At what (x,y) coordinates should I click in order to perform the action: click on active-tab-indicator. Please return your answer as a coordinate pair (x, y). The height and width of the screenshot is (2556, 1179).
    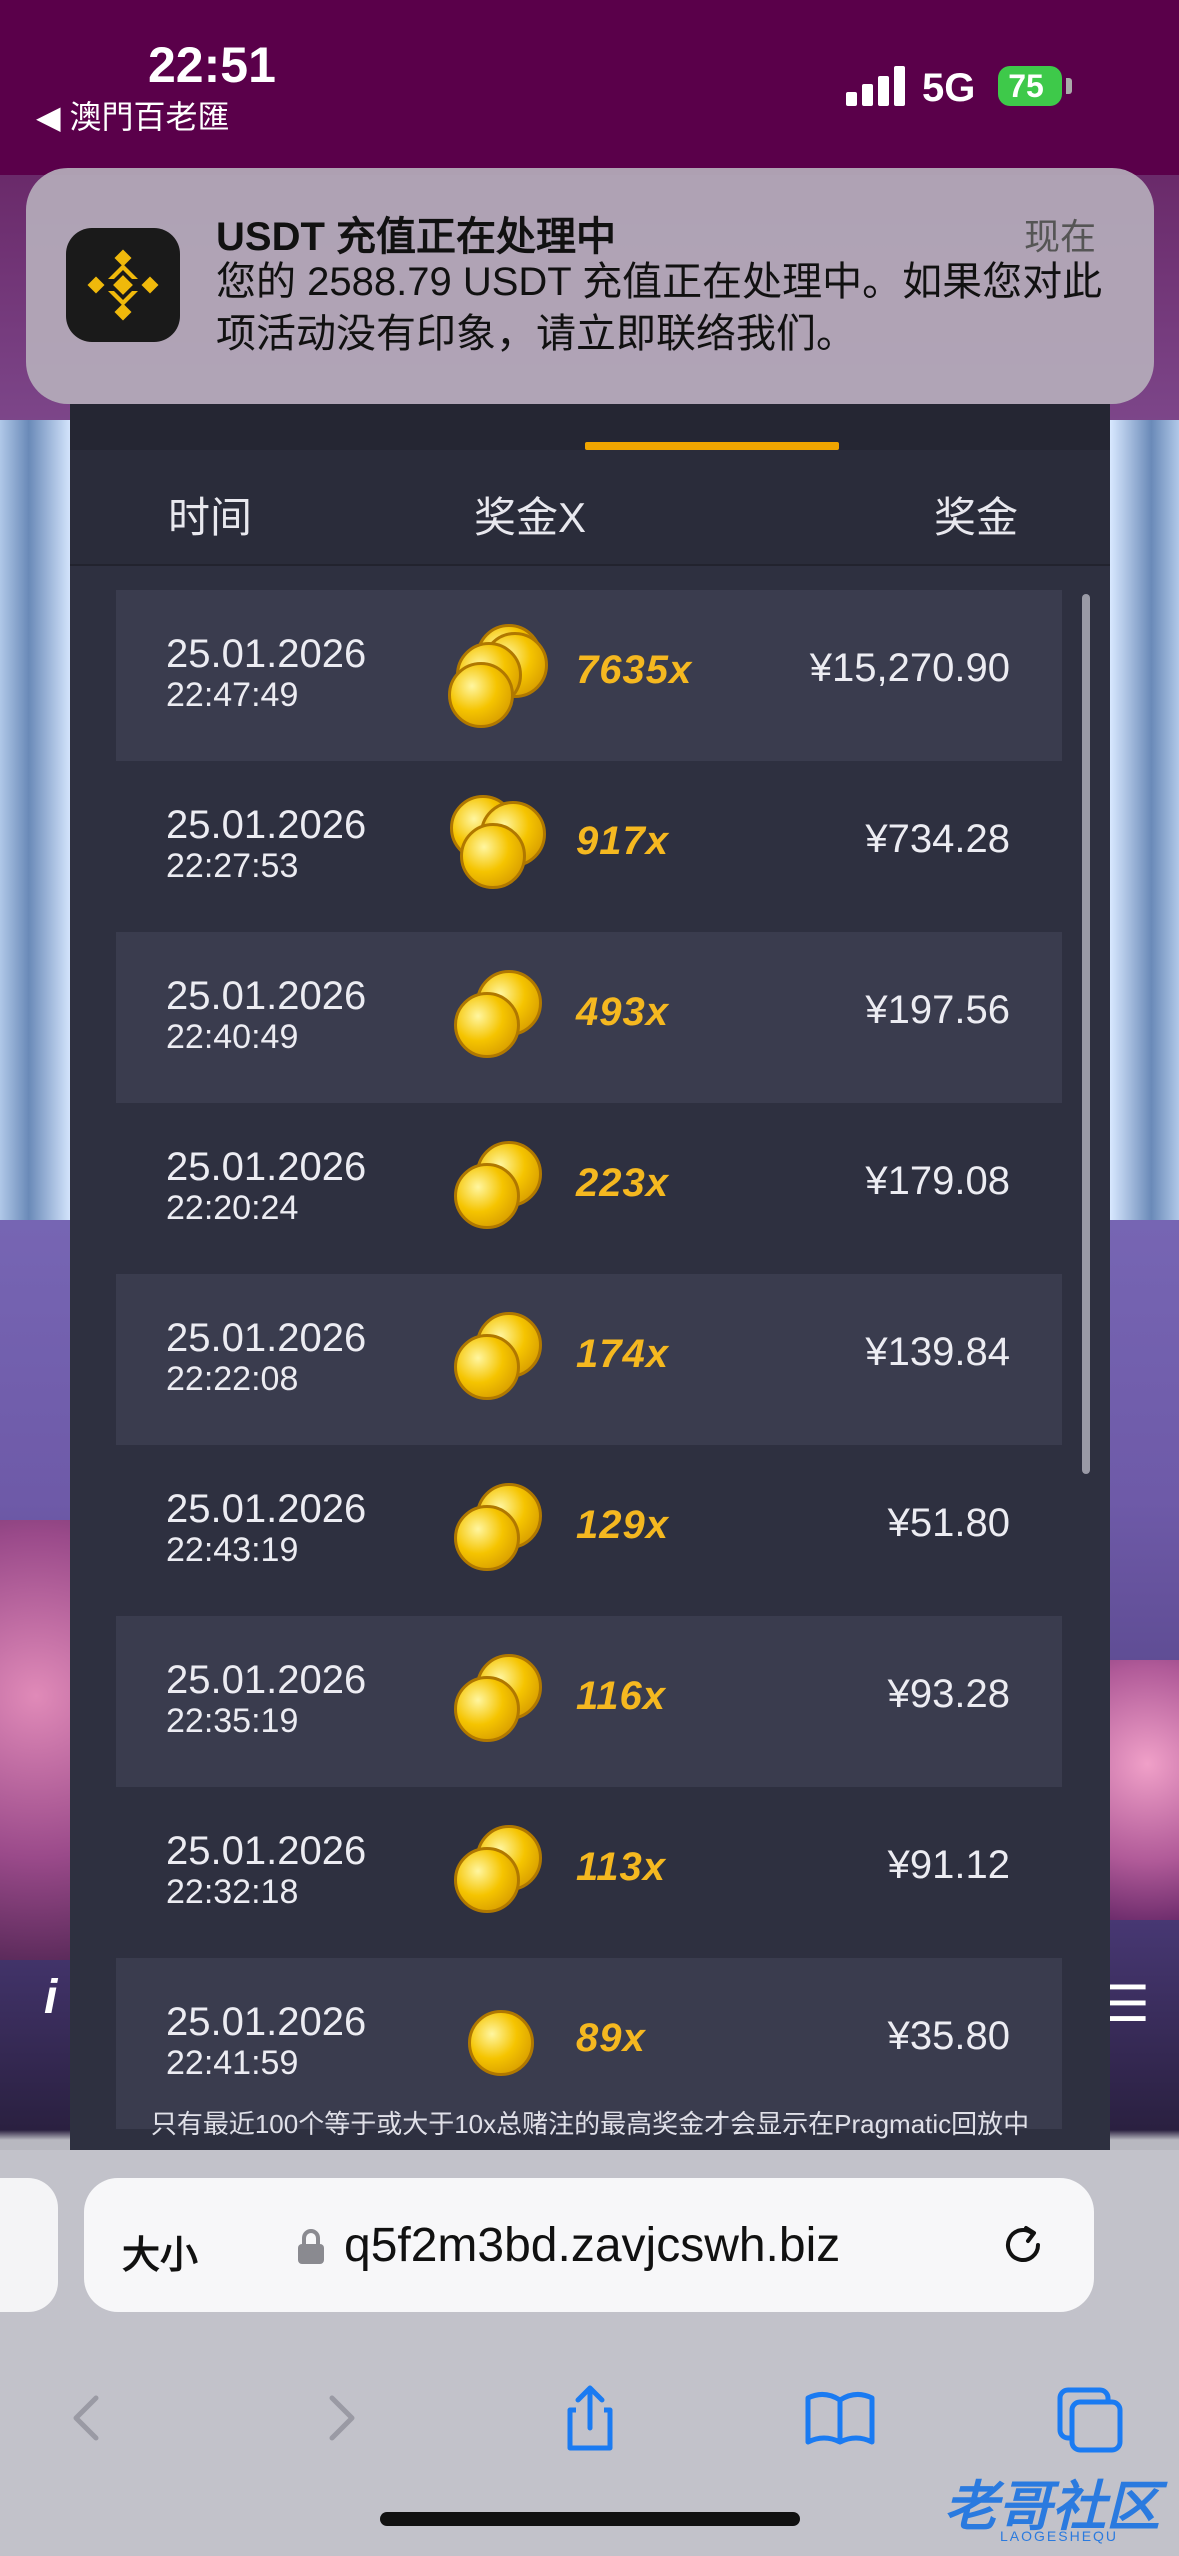
    Looking at the image, I should click on (712, 446).